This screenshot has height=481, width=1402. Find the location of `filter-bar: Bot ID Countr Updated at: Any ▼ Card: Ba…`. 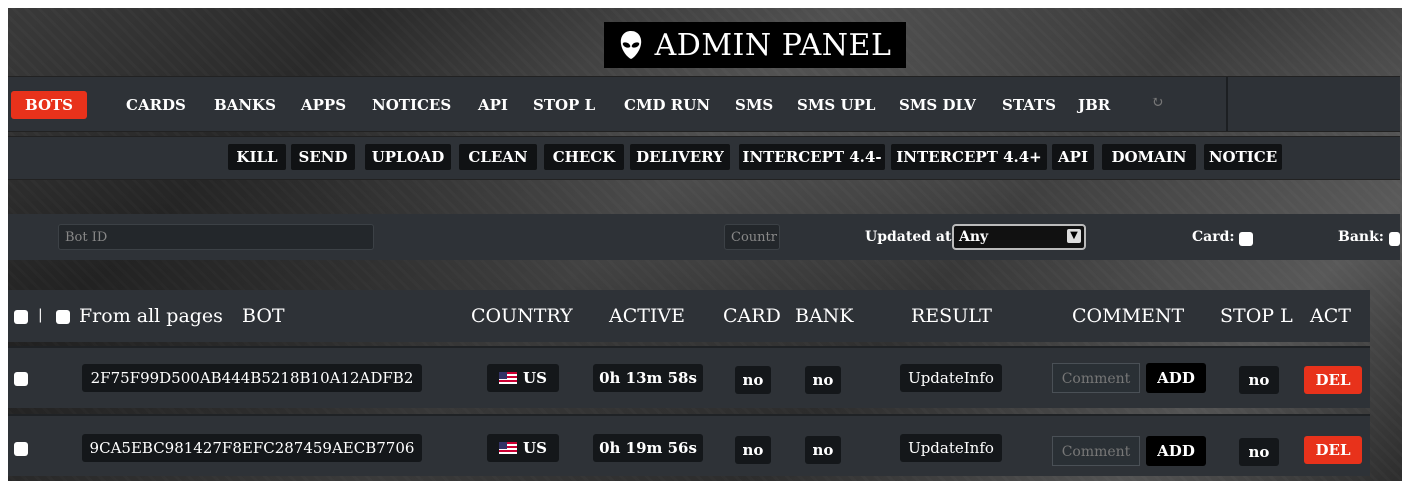

filter-bar: Bot ID Countr Updated at: Any ▼ Card: Ba… is located at coordinates (704, 237).